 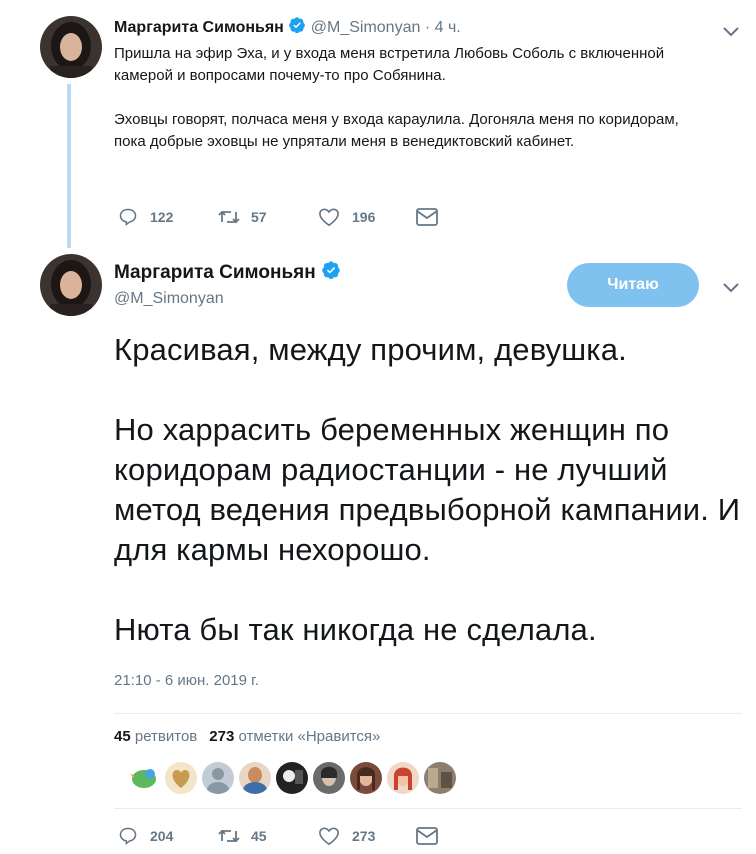 I want to click on like-stat-label: отметки «Нравится», so click(x=309, y=736).